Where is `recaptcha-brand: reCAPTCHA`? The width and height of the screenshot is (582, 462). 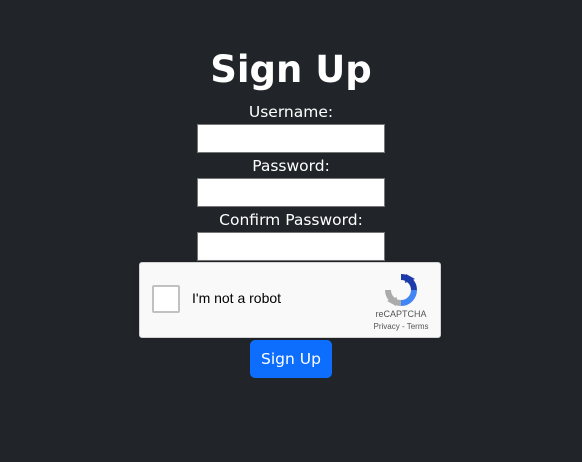 recaptcha-brand: reCAPTCHA is located at coordinates (401, 314).